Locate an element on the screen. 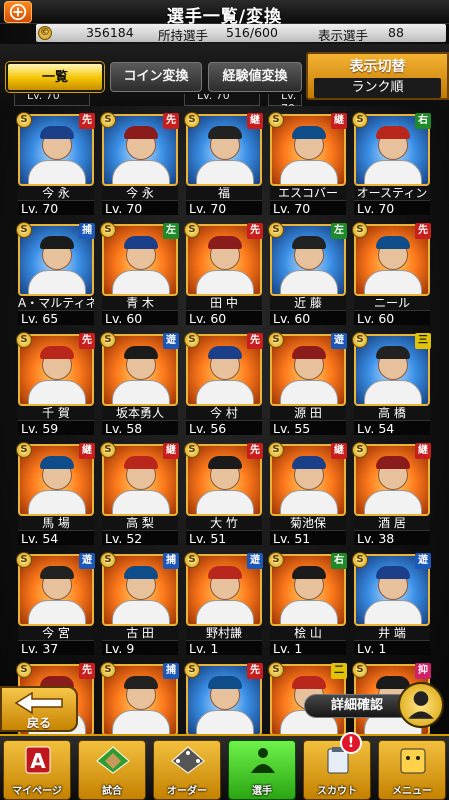 The height and width of the screenshot is (800, 449). player-card: S 先大 竹 Lv. 51 is located at coordinates (224, 494).